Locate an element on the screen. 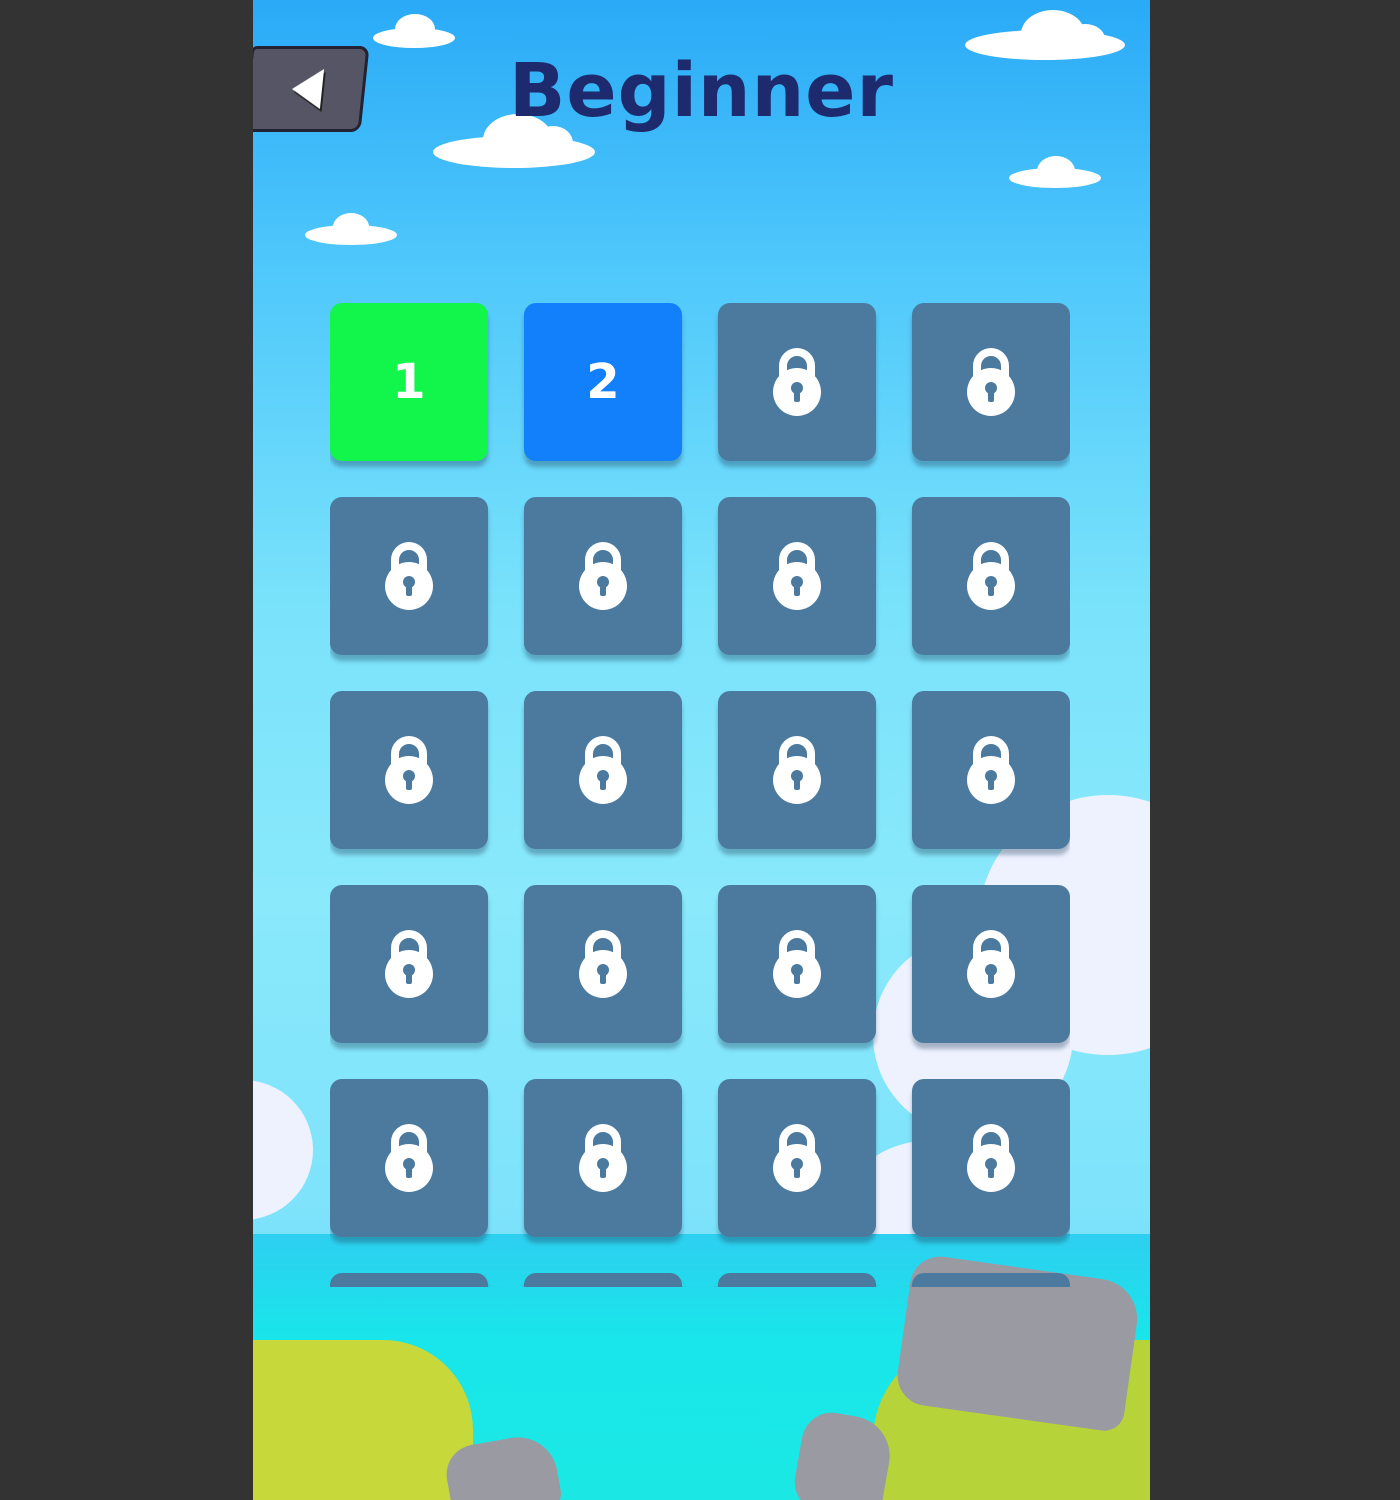 The height and width of the screenshot is (1500, 1400). grass-hill is located at coordinates (363, 1420).